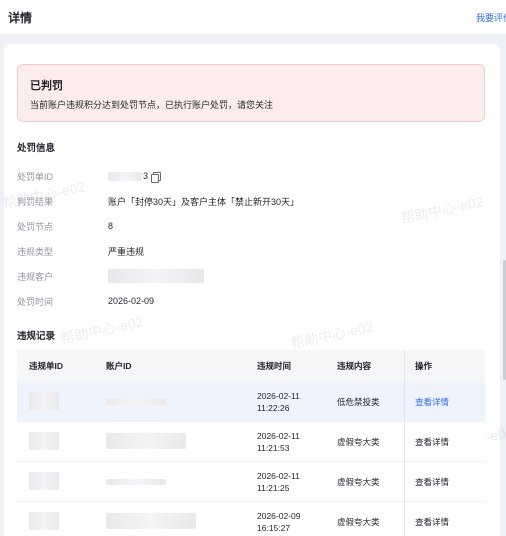 The image size is (506, 536). Describe the element at coordinates (46, 366) in the screenshot. I see `column-header: 违规单ID` at that location.